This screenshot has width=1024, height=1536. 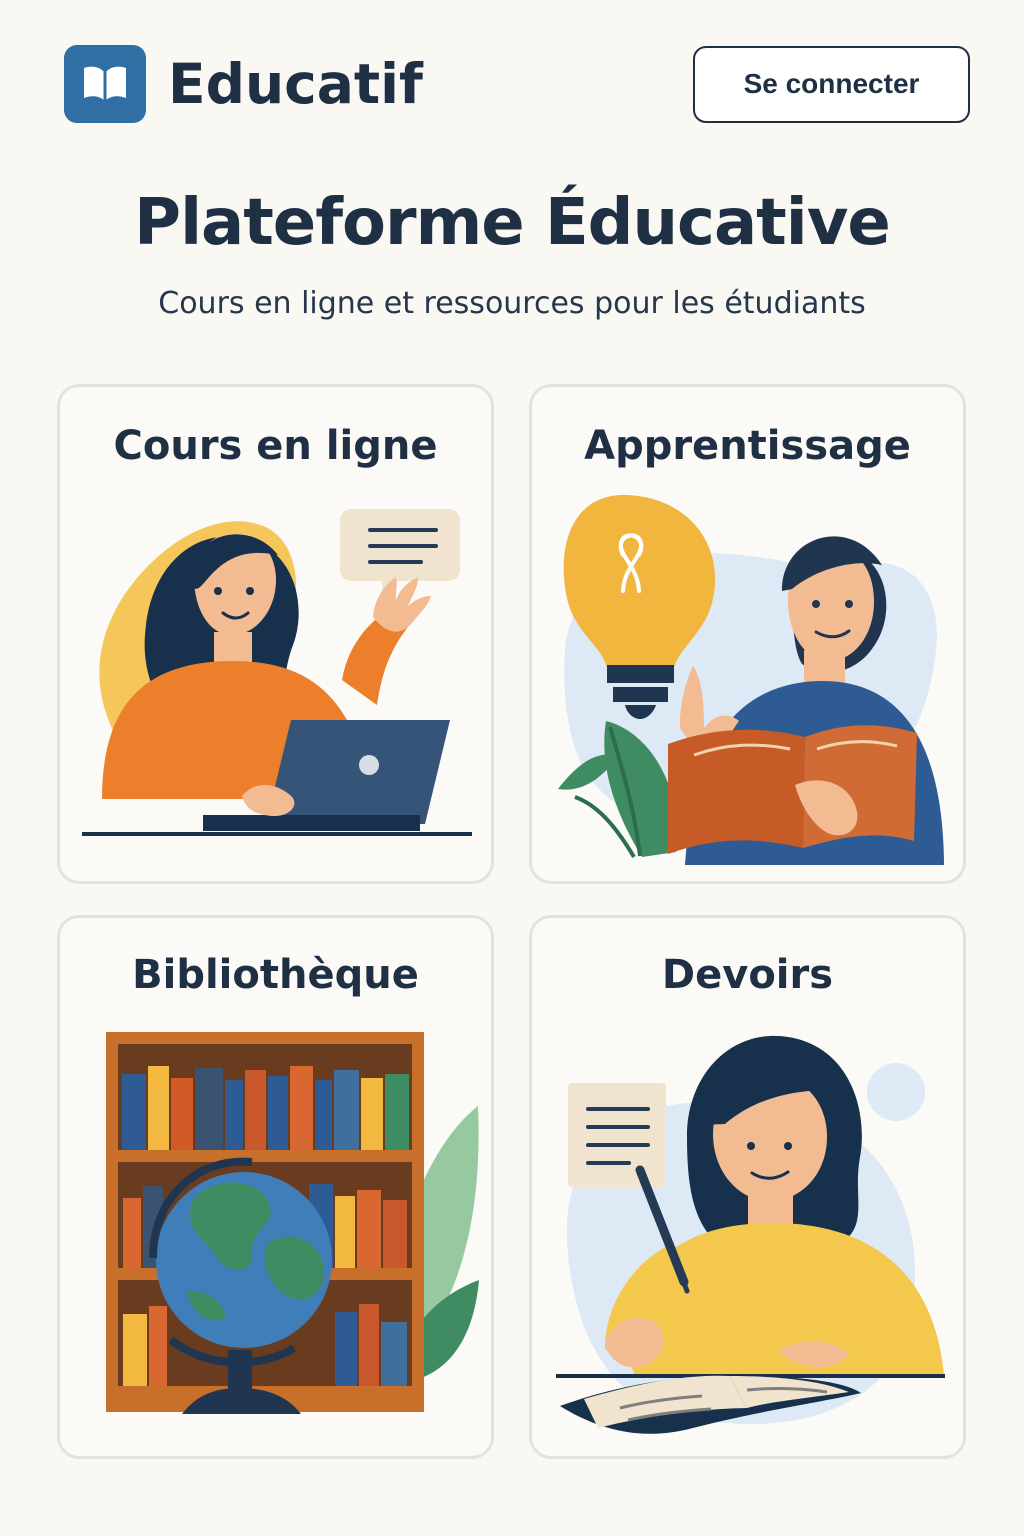 What do you see at coordinates (512, 223) in the screenshot?
I see `page-title: Plateforme Éducative` at bounding box center [512, 223].